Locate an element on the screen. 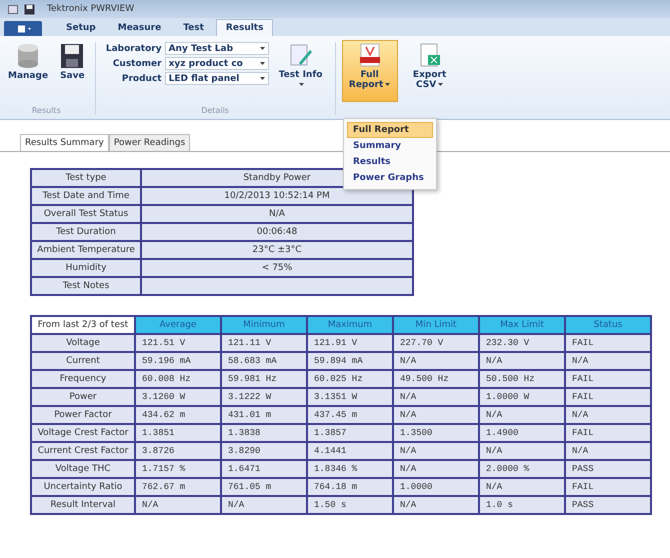 This screenshot has height=558, width=670. table-cell: 434.62 m is located at coordinates (178, 415).